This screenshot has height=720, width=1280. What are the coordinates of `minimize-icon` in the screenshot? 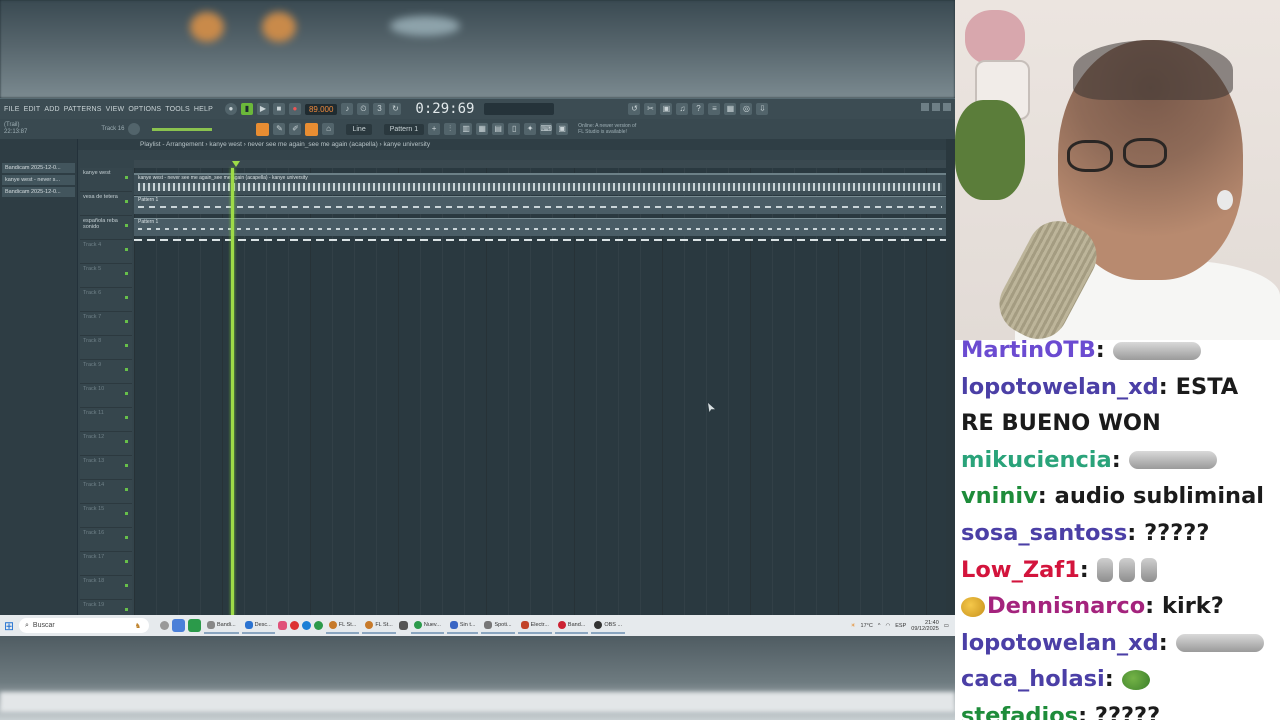 It's located at (925, 107).